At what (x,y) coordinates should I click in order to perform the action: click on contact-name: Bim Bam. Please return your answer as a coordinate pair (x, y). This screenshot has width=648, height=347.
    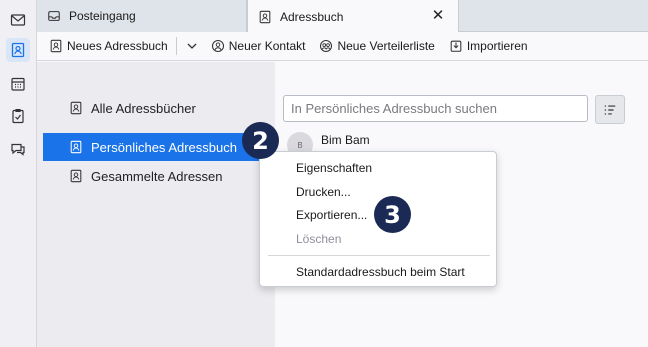
    Looking at the image, I should click on (345, 140).